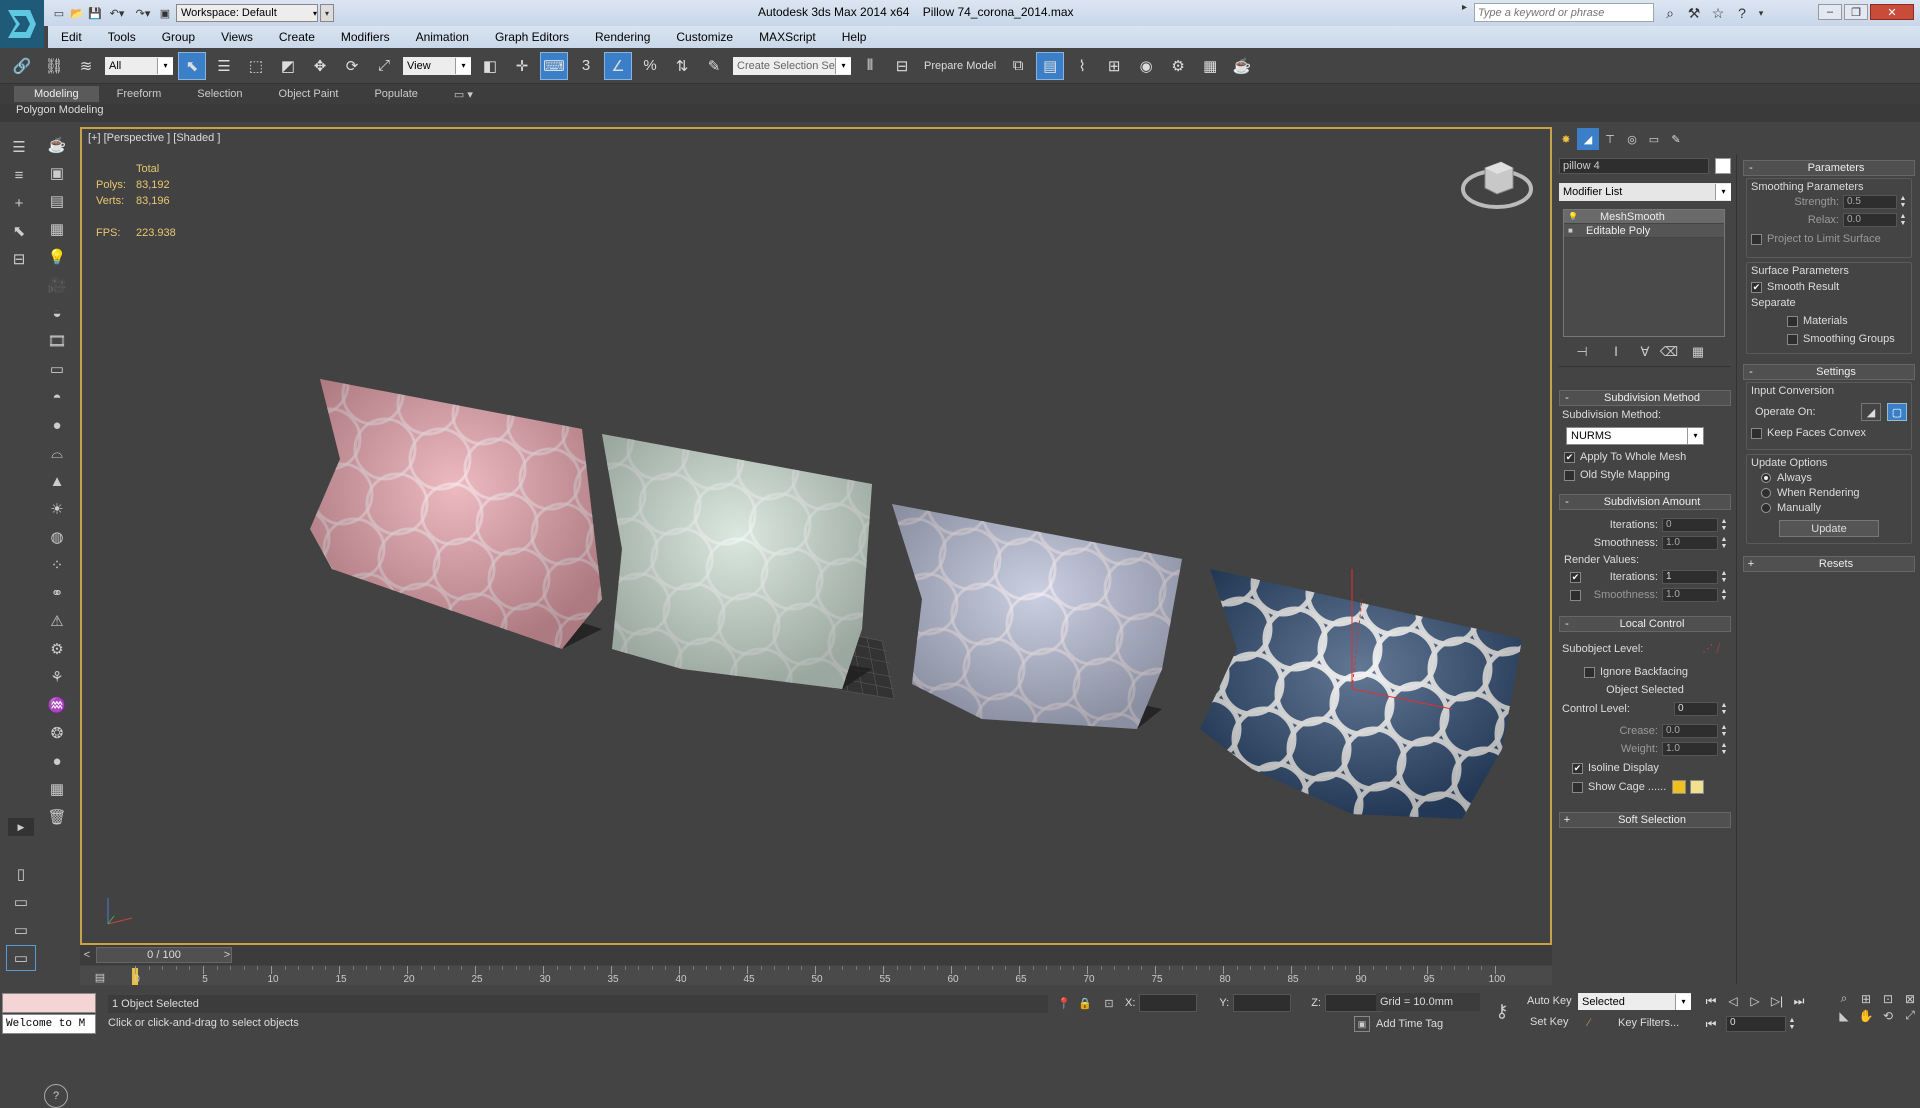 The height and width of the screenshot is (1108, 1920). Describe the element at coordinates (1467, 13) in the screenshot. I see `infocenter-arrow-icon: ▸` at that location.